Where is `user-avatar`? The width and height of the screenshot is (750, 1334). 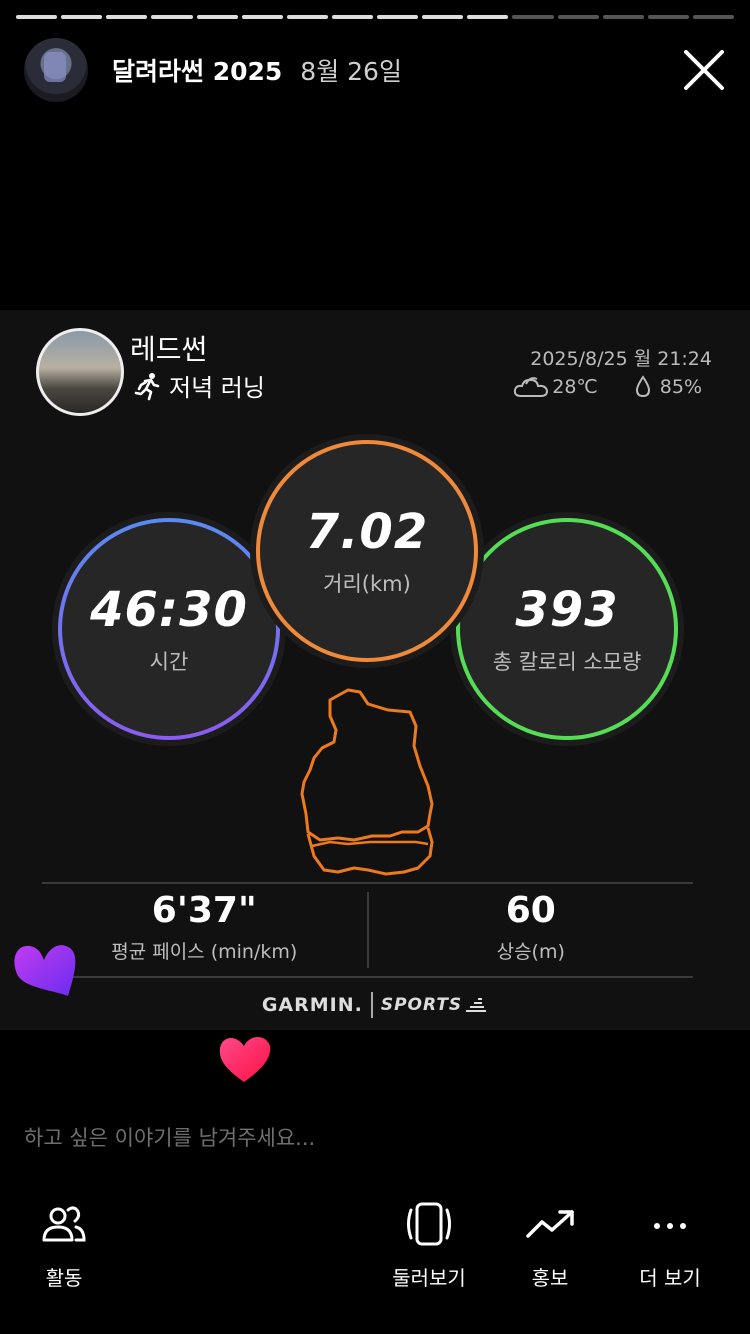 user-avatar is located at coordinates (80, 372).